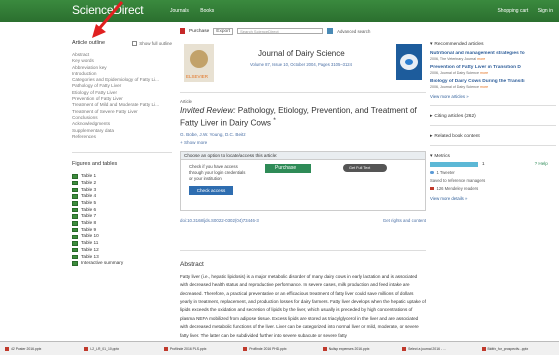 This screenshot has width=559, height=355. I want to click on article-title-mark: *, so click(274, 120).